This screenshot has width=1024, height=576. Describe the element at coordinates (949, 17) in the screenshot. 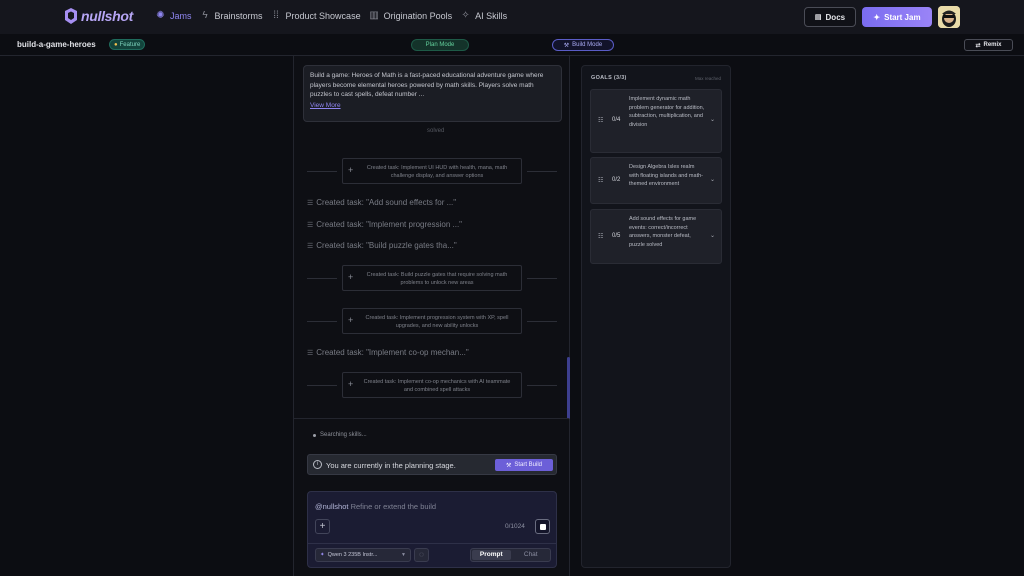

I see `avatar` at that location.